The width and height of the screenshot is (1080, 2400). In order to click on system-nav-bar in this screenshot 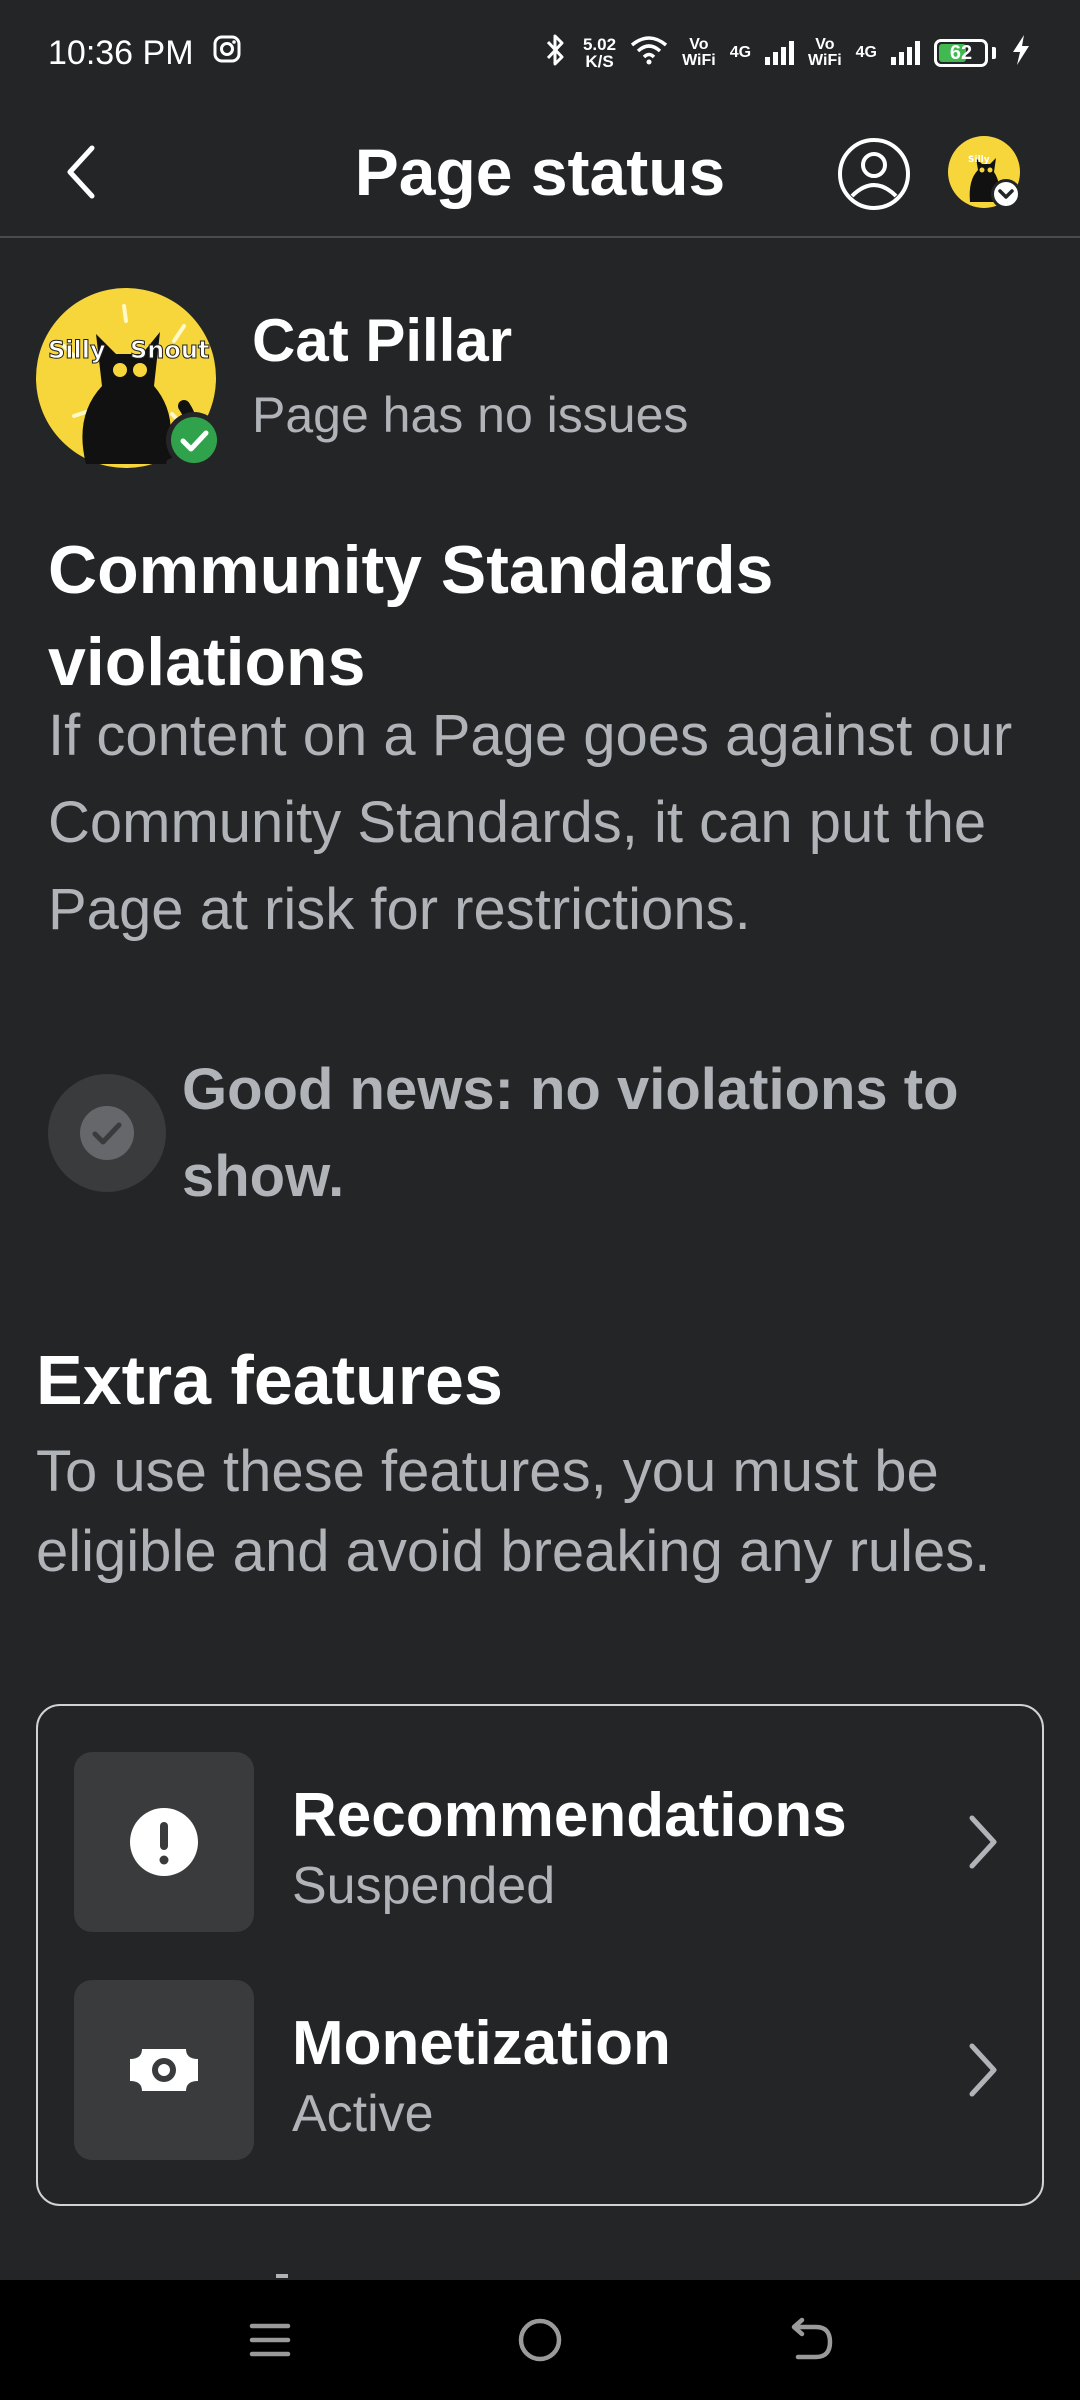, I will do `click(540, 2340)`.